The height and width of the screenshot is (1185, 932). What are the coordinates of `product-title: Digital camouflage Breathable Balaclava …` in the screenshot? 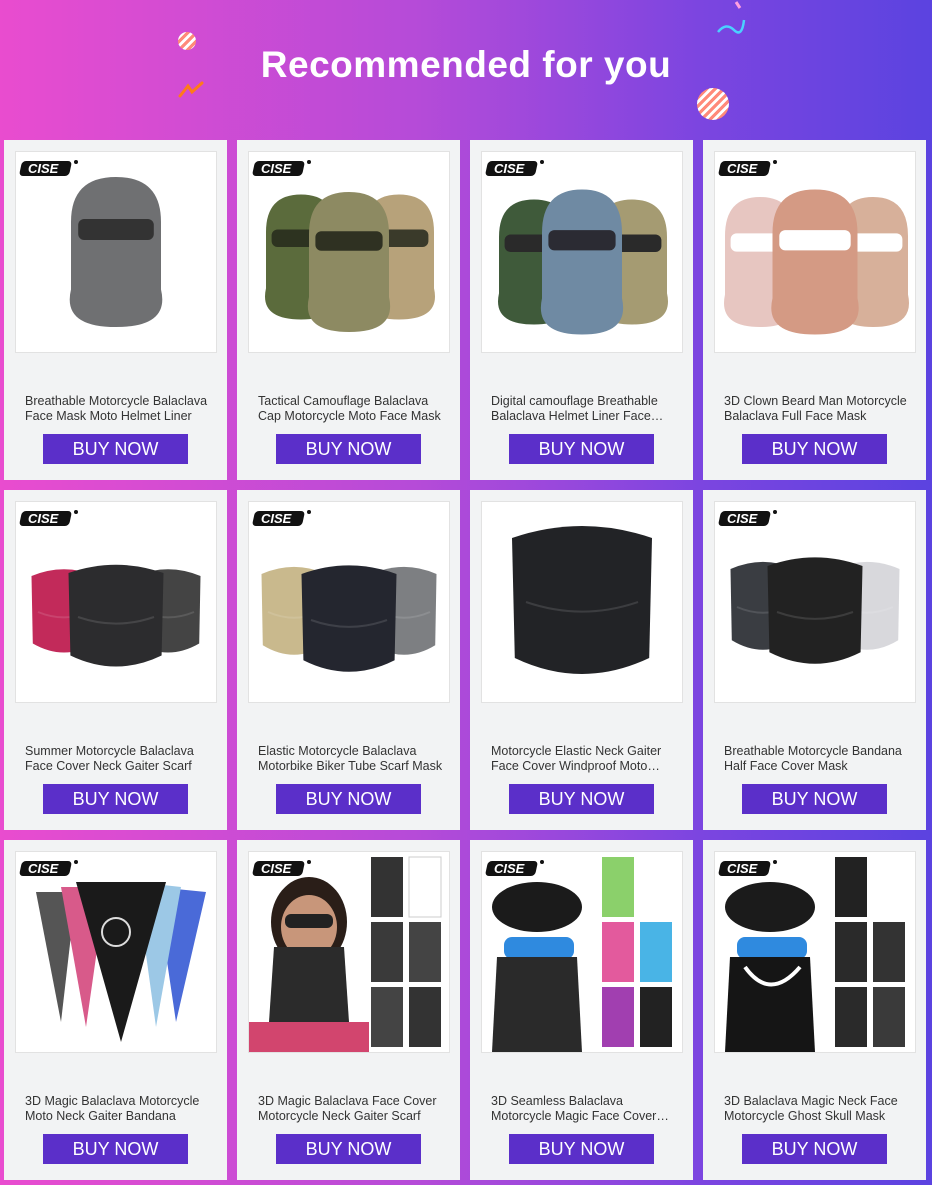 It's located at (583, 409).